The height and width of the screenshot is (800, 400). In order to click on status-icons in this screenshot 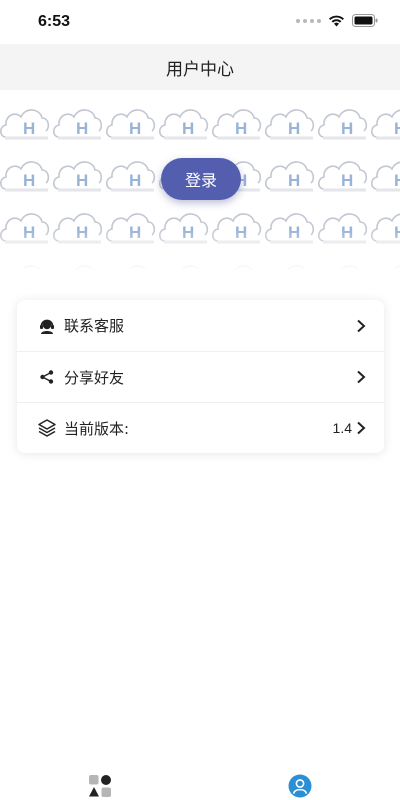, I will do `click(337, 20)`.